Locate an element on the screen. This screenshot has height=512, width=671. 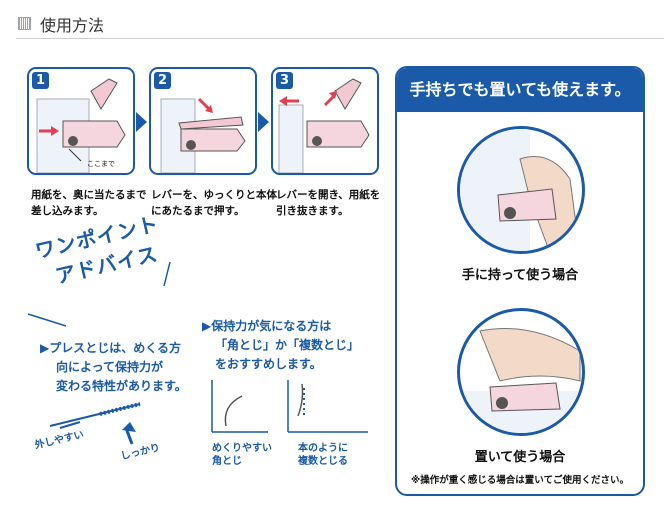
tip2-line1: ▶保持力が気になる方は is located at coordinates (267, 326).